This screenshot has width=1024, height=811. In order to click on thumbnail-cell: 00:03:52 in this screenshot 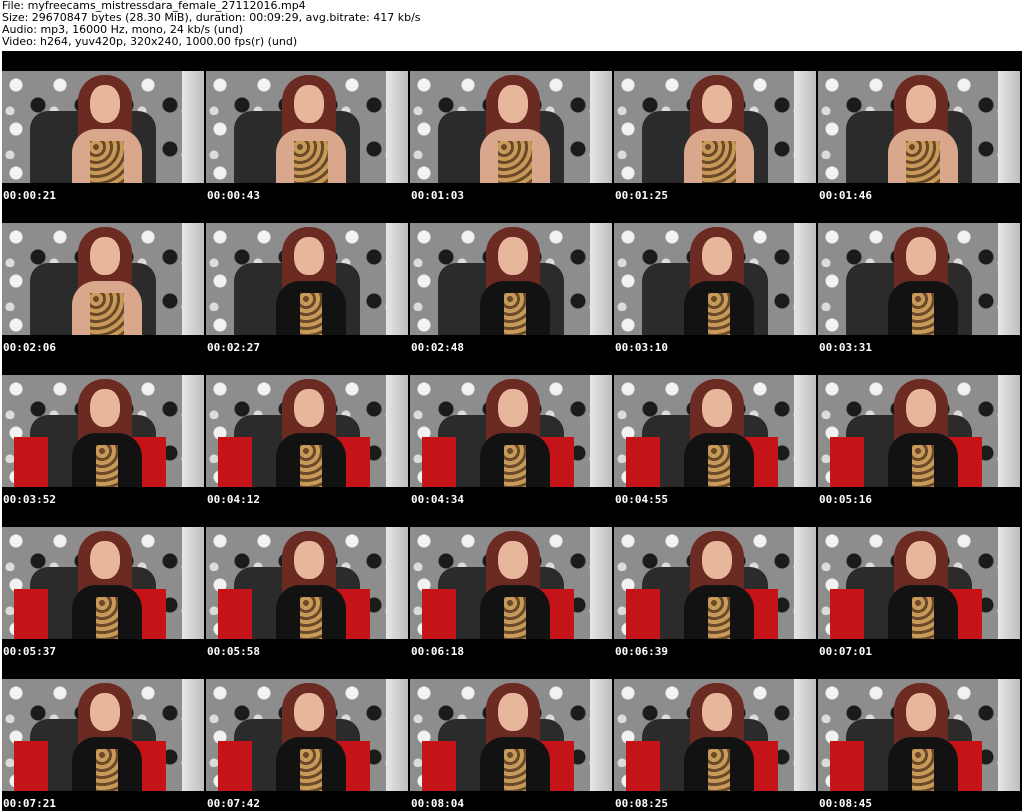, I will do `click(104, 431)`.